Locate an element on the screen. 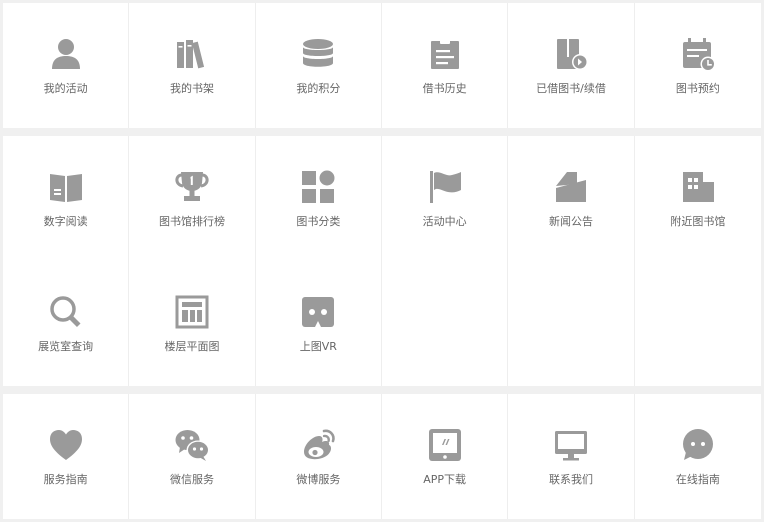 The image size is (764, 522). menu-item-app-download: APP下载 is located at coordinates (445, 456).